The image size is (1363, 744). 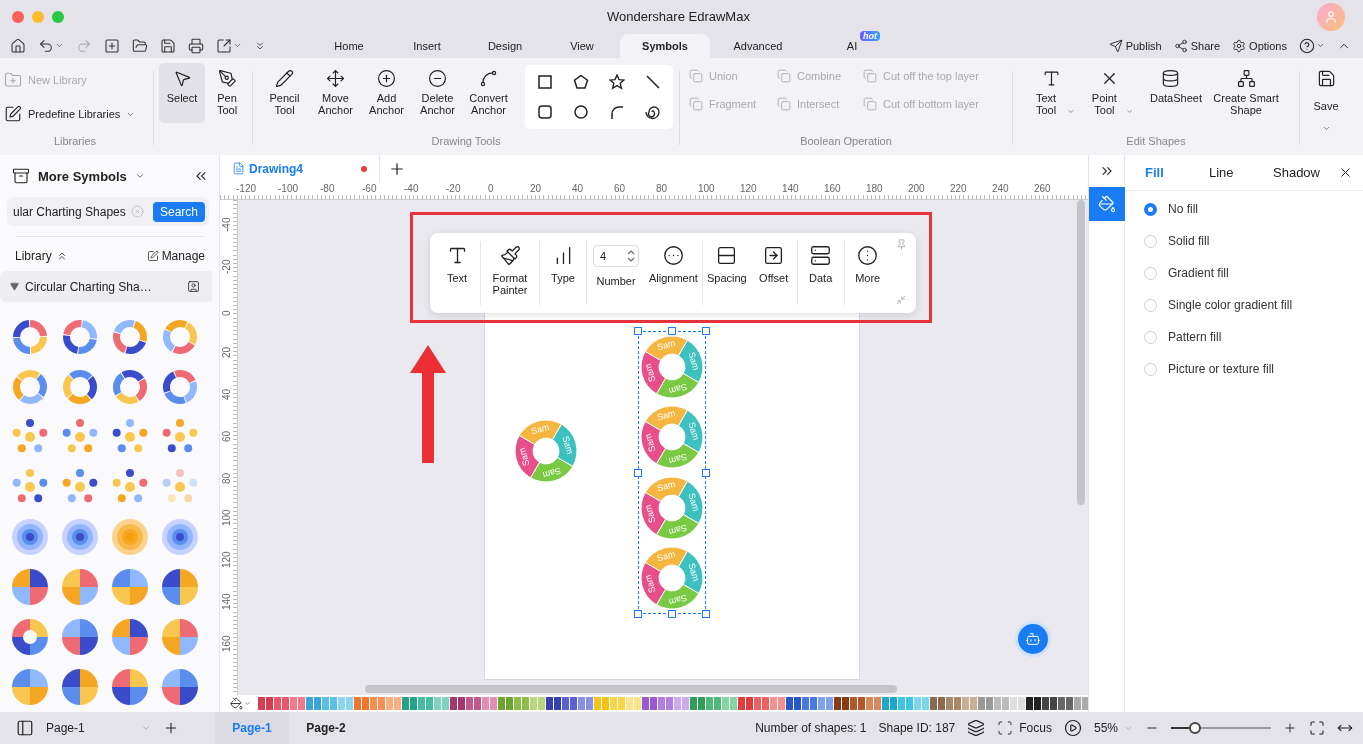 I want to click on window-title: Wondershare EdrawMax, so click(x=678, y=16).